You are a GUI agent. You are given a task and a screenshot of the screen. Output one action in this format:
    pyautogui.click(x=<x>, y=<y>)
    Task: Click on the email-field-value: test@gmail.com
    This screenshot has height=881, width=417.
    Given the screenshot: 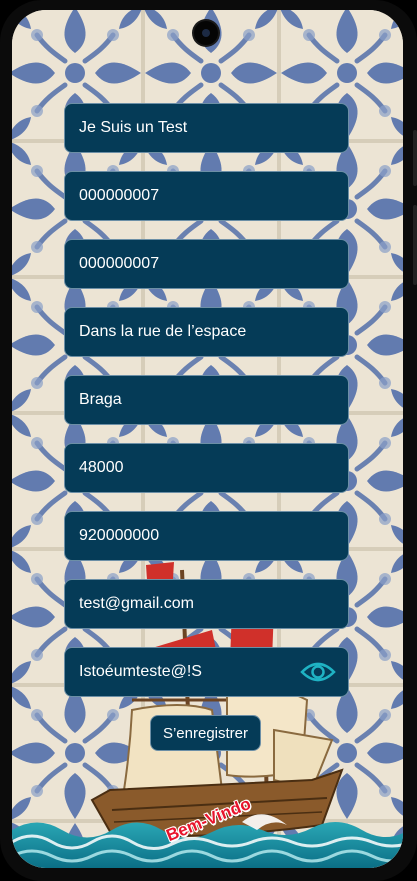 What is the action you would take?
    pyautogui.click(x=206, y=604)
    